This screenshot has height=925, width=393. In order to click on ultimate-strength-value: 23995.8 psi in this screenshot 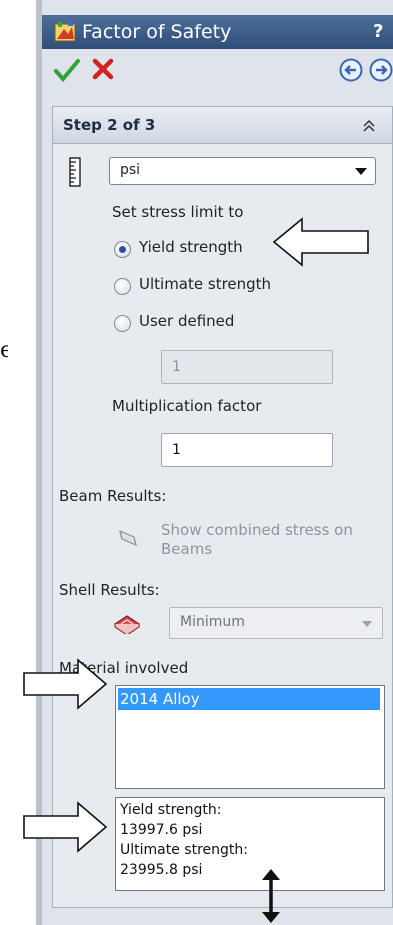, I will do `click(161, 870)`.